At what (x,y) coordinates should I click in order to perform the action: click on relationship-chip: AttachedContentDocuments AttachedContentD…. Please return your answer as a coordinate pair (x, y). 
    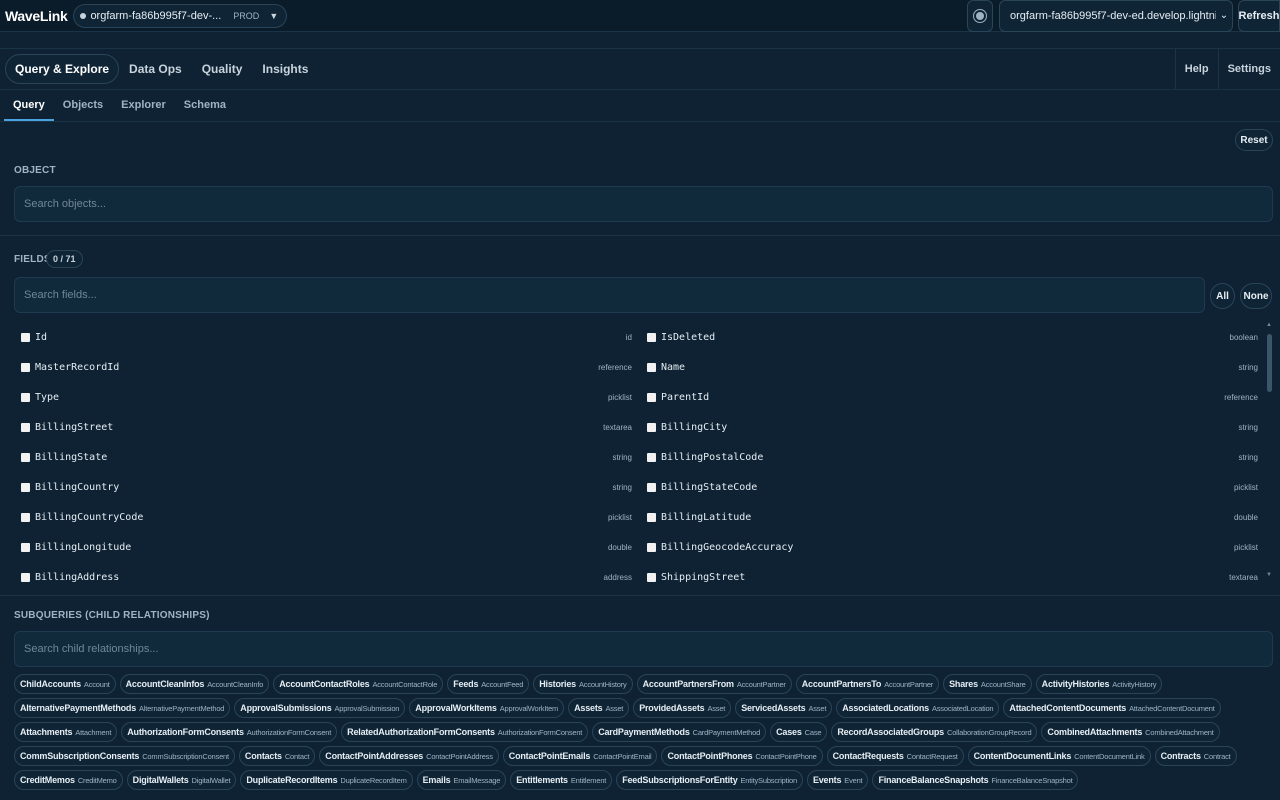
    Looking at the image, I should click on (1112, 708).